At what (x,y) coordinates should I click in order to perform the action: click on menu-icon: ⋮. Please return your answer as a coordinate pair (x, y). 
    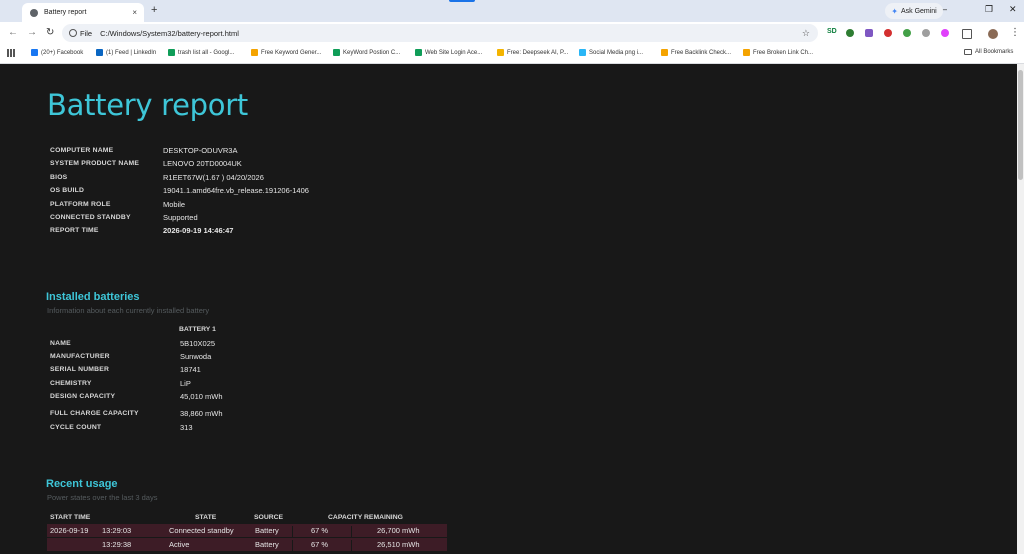
    Looking at the image, I should click on (1015, 32).